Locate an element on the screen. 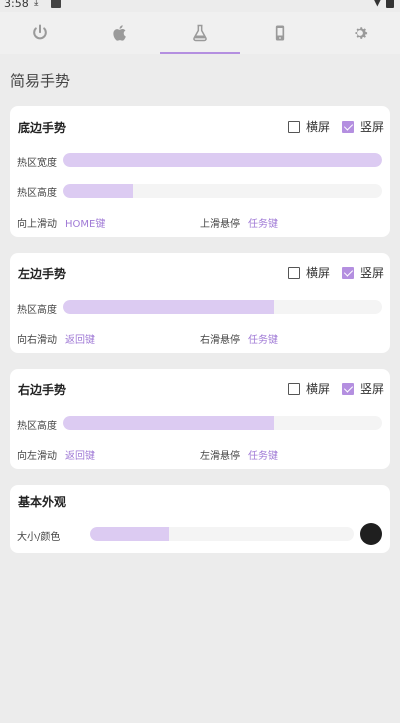  card-title: 右边手势 is located at coordinates (42, 390).